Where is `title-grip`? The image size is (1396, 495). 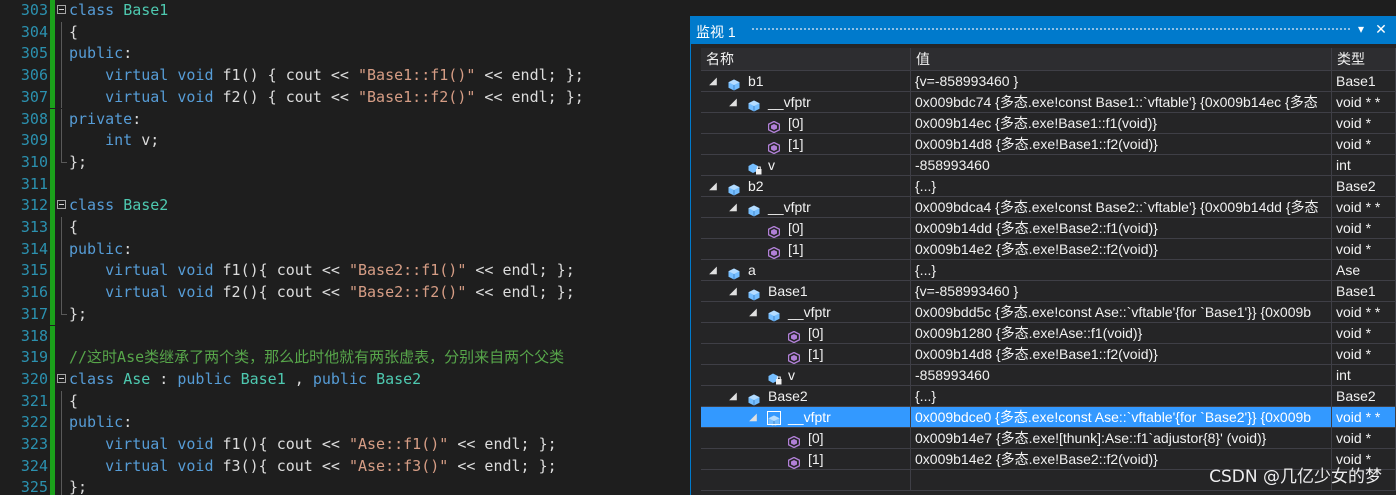 title-grip is located at coordinates (1051, 29).